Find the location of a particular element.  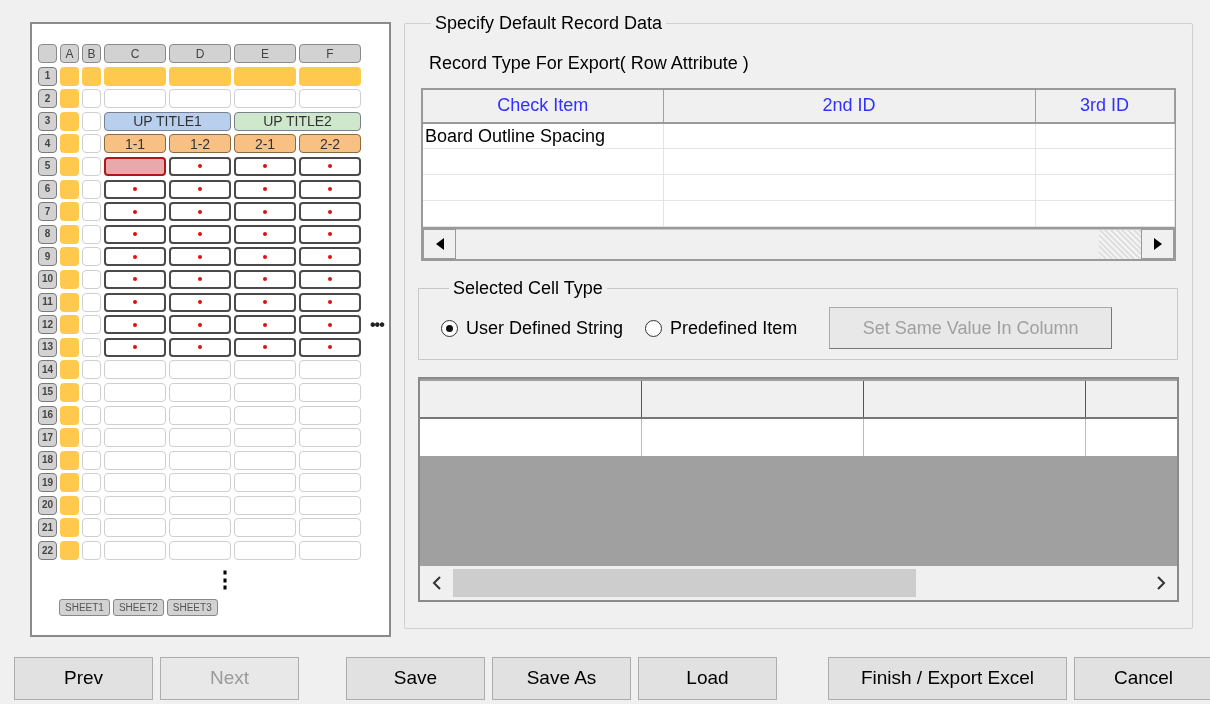

radio-option: Predefined Item is located at coordinates (721, 328).